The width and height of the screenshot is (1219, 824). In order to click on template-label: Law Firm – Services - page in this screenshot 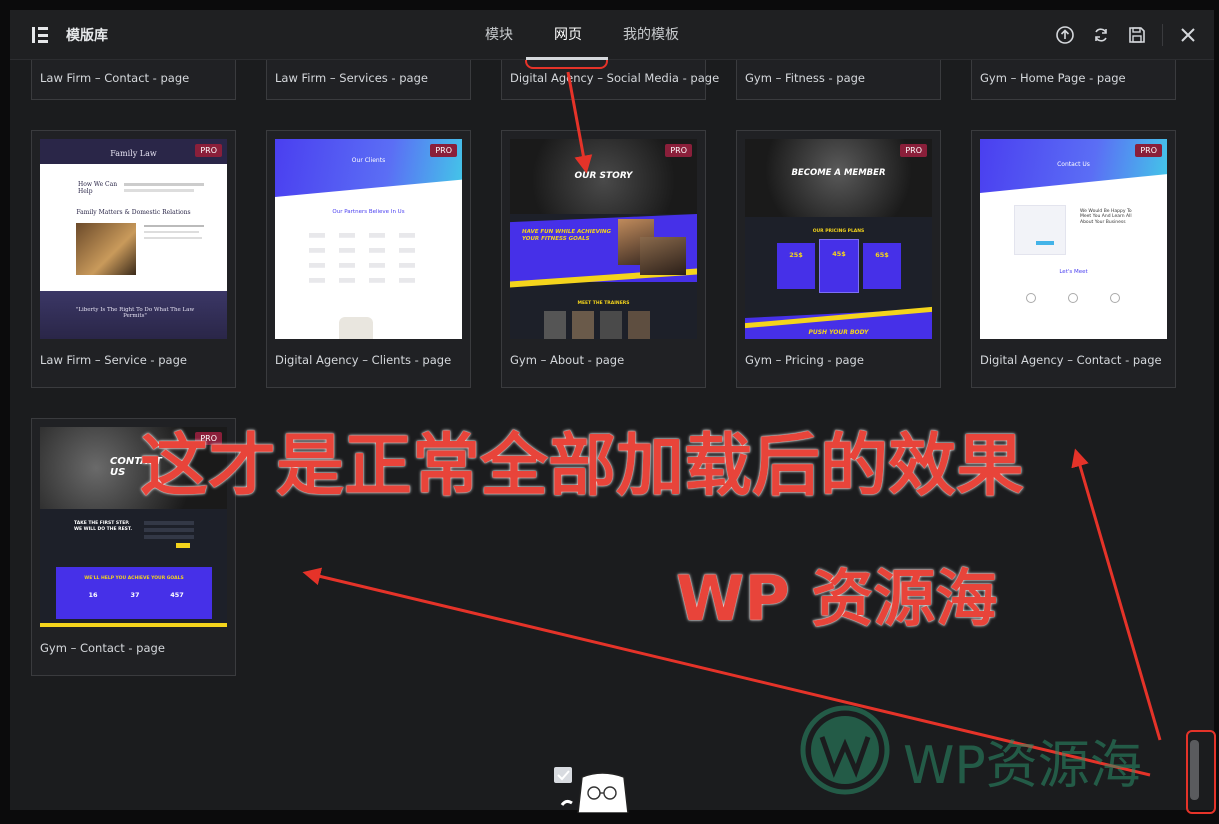, I will do `click(351, 78)`.